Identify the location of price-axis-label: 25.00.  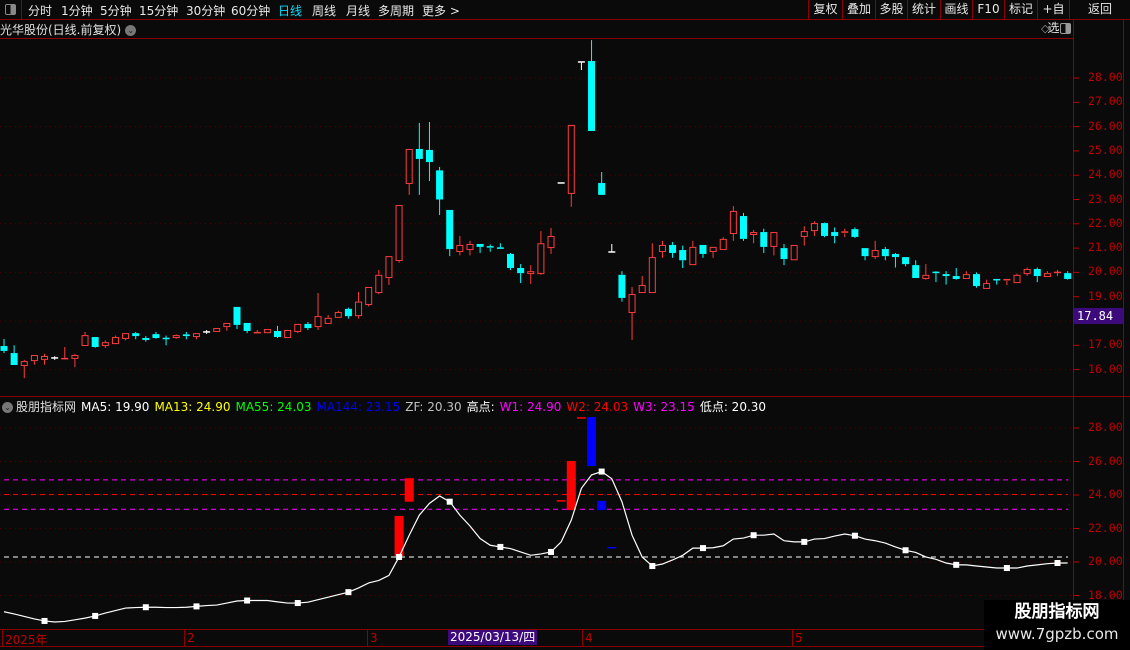
(1105, 149).